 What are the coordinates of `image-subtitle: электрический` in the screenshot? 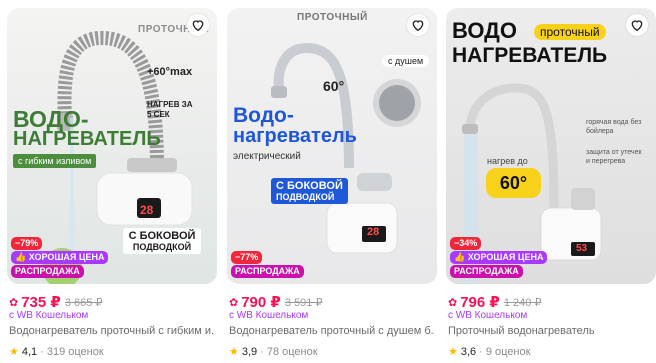 It's located at (267, 156).